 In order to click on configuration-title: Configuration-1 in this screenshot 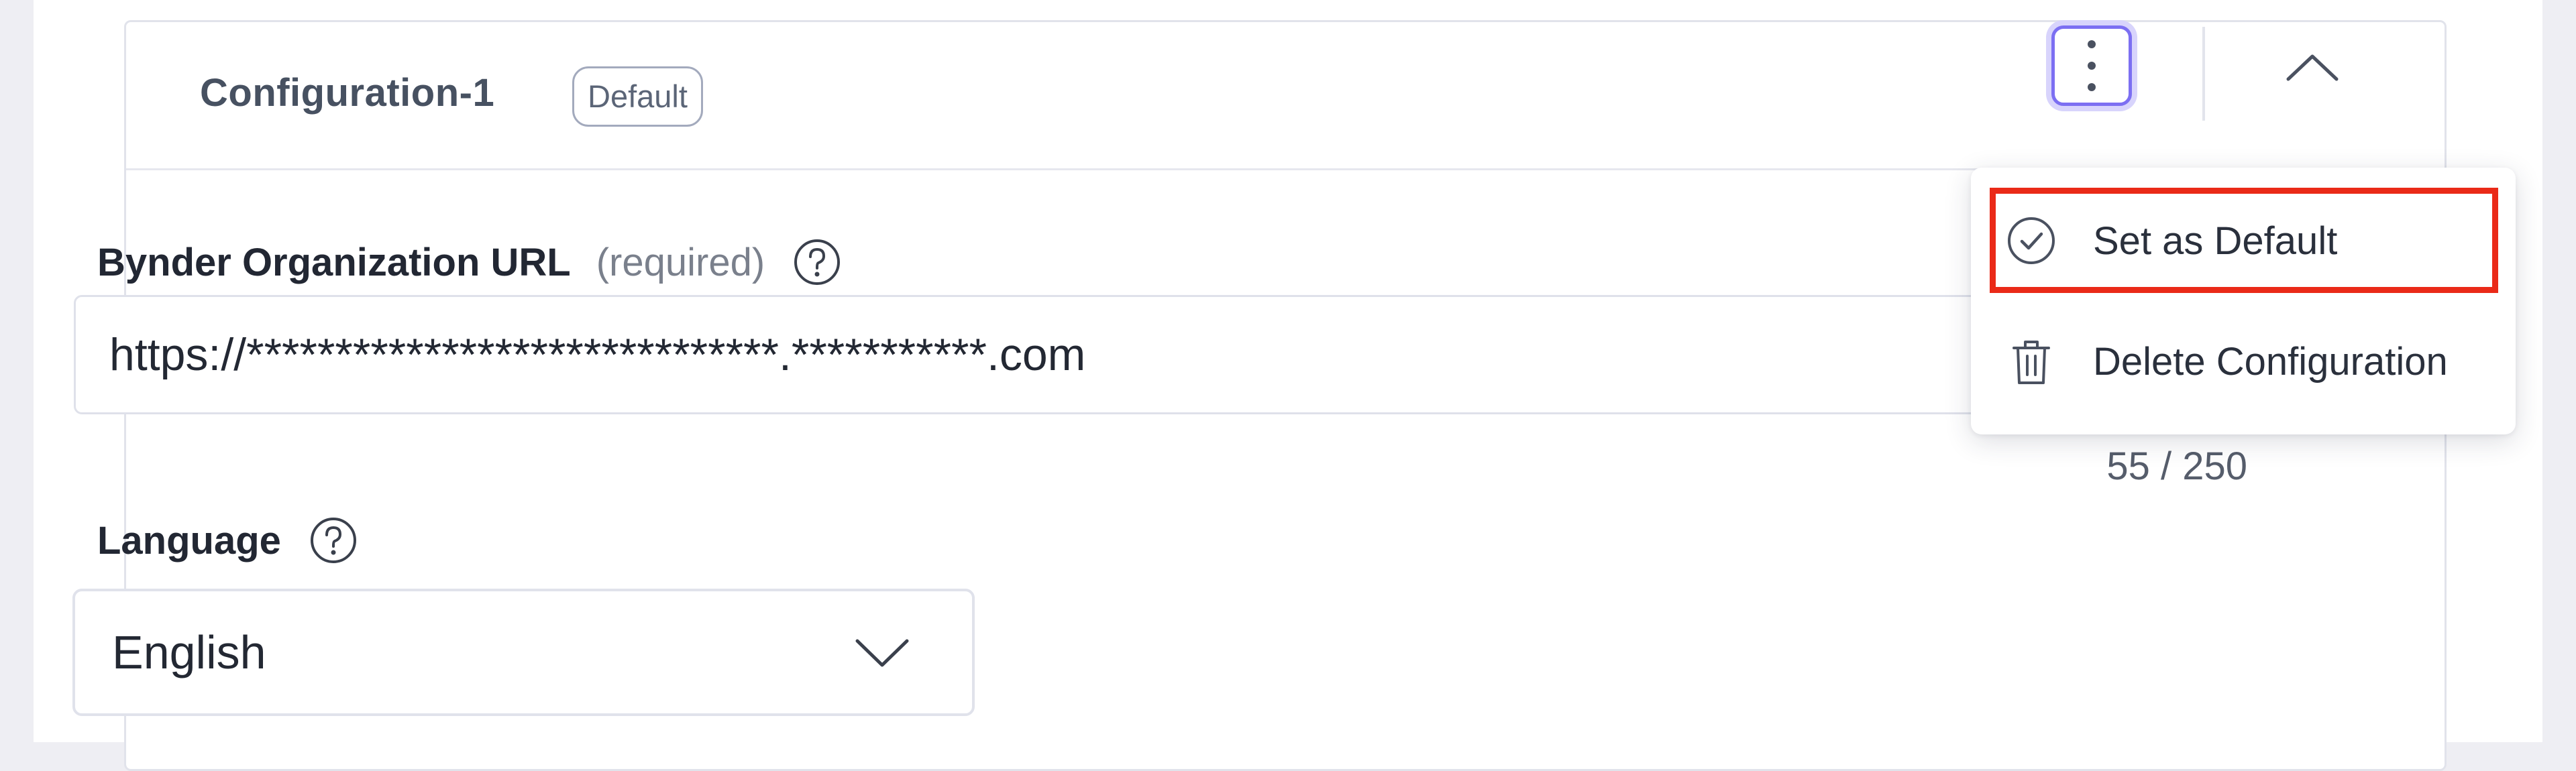, I will do `click(347, 93)`.